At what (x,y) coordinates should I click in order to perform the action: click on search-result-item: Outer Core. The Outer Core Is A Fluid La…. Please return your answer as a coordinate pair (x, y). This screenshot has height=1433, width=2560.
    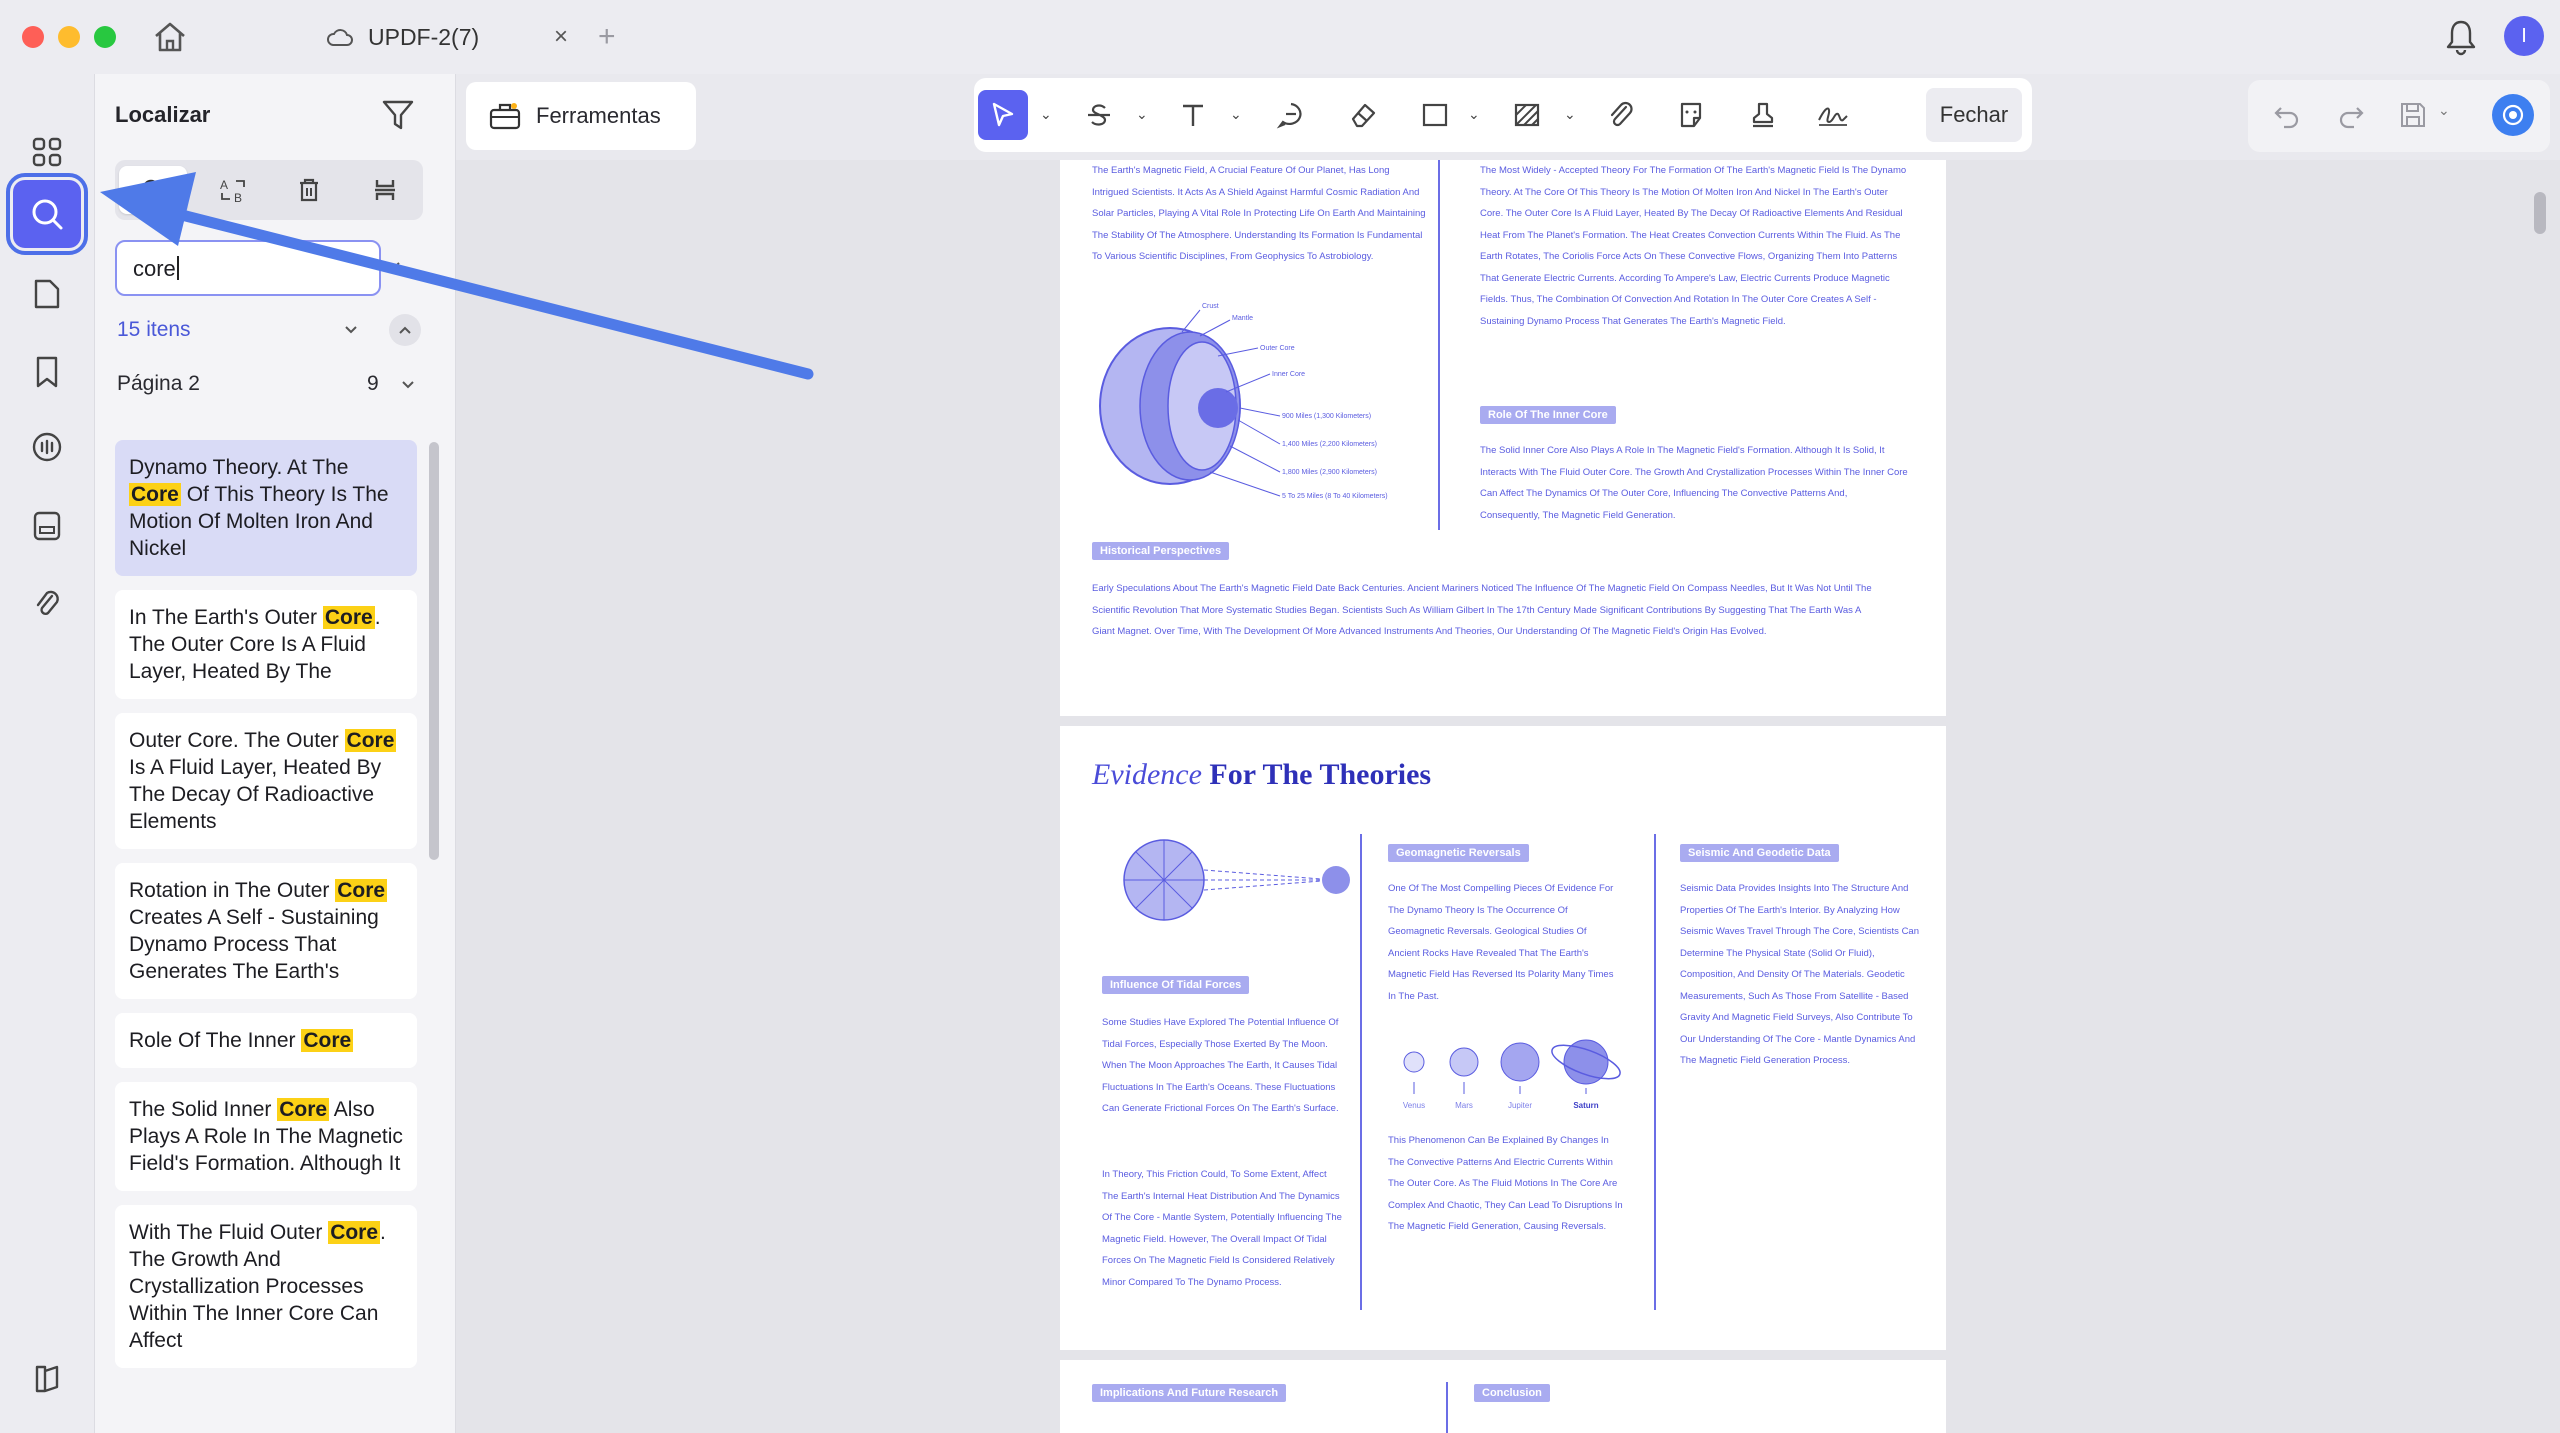
    Looking at the image, I should click on (266, 781).